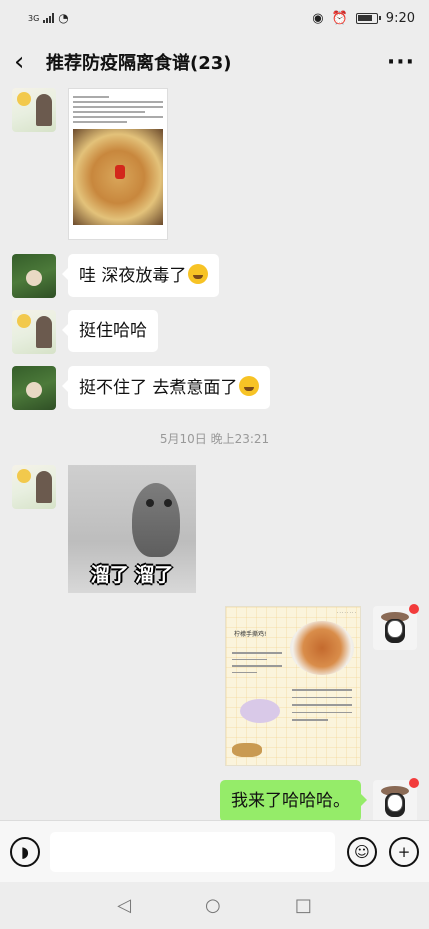  I want to click on message-item: 挺不住了 去煮意面了, so click(141, 388).